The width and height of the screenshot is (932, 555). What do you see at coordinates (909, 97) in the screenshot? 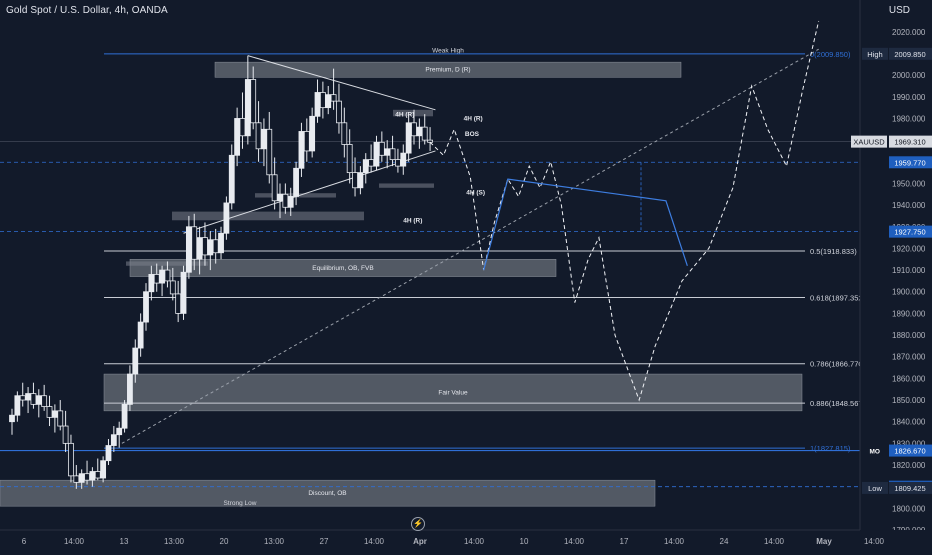
I see `y-tick-label: 1990.000` at bounding box center [909, 97].